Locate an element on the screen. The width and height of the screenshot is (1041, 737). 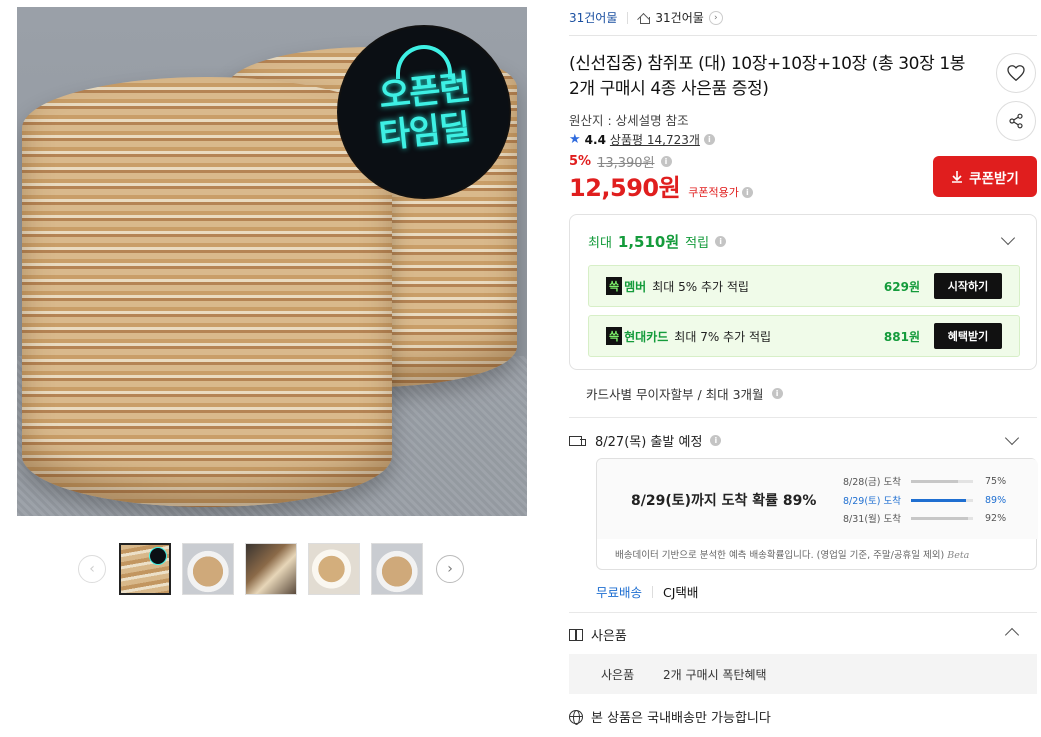
forecast-pct: 89% is located at coordinates (996, 500).